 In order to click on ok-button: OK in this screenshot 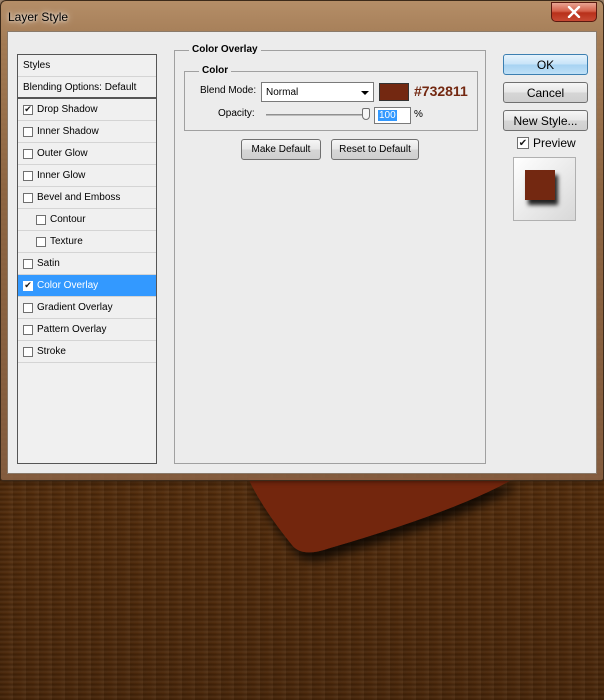, I will do `click(545, 64)`.